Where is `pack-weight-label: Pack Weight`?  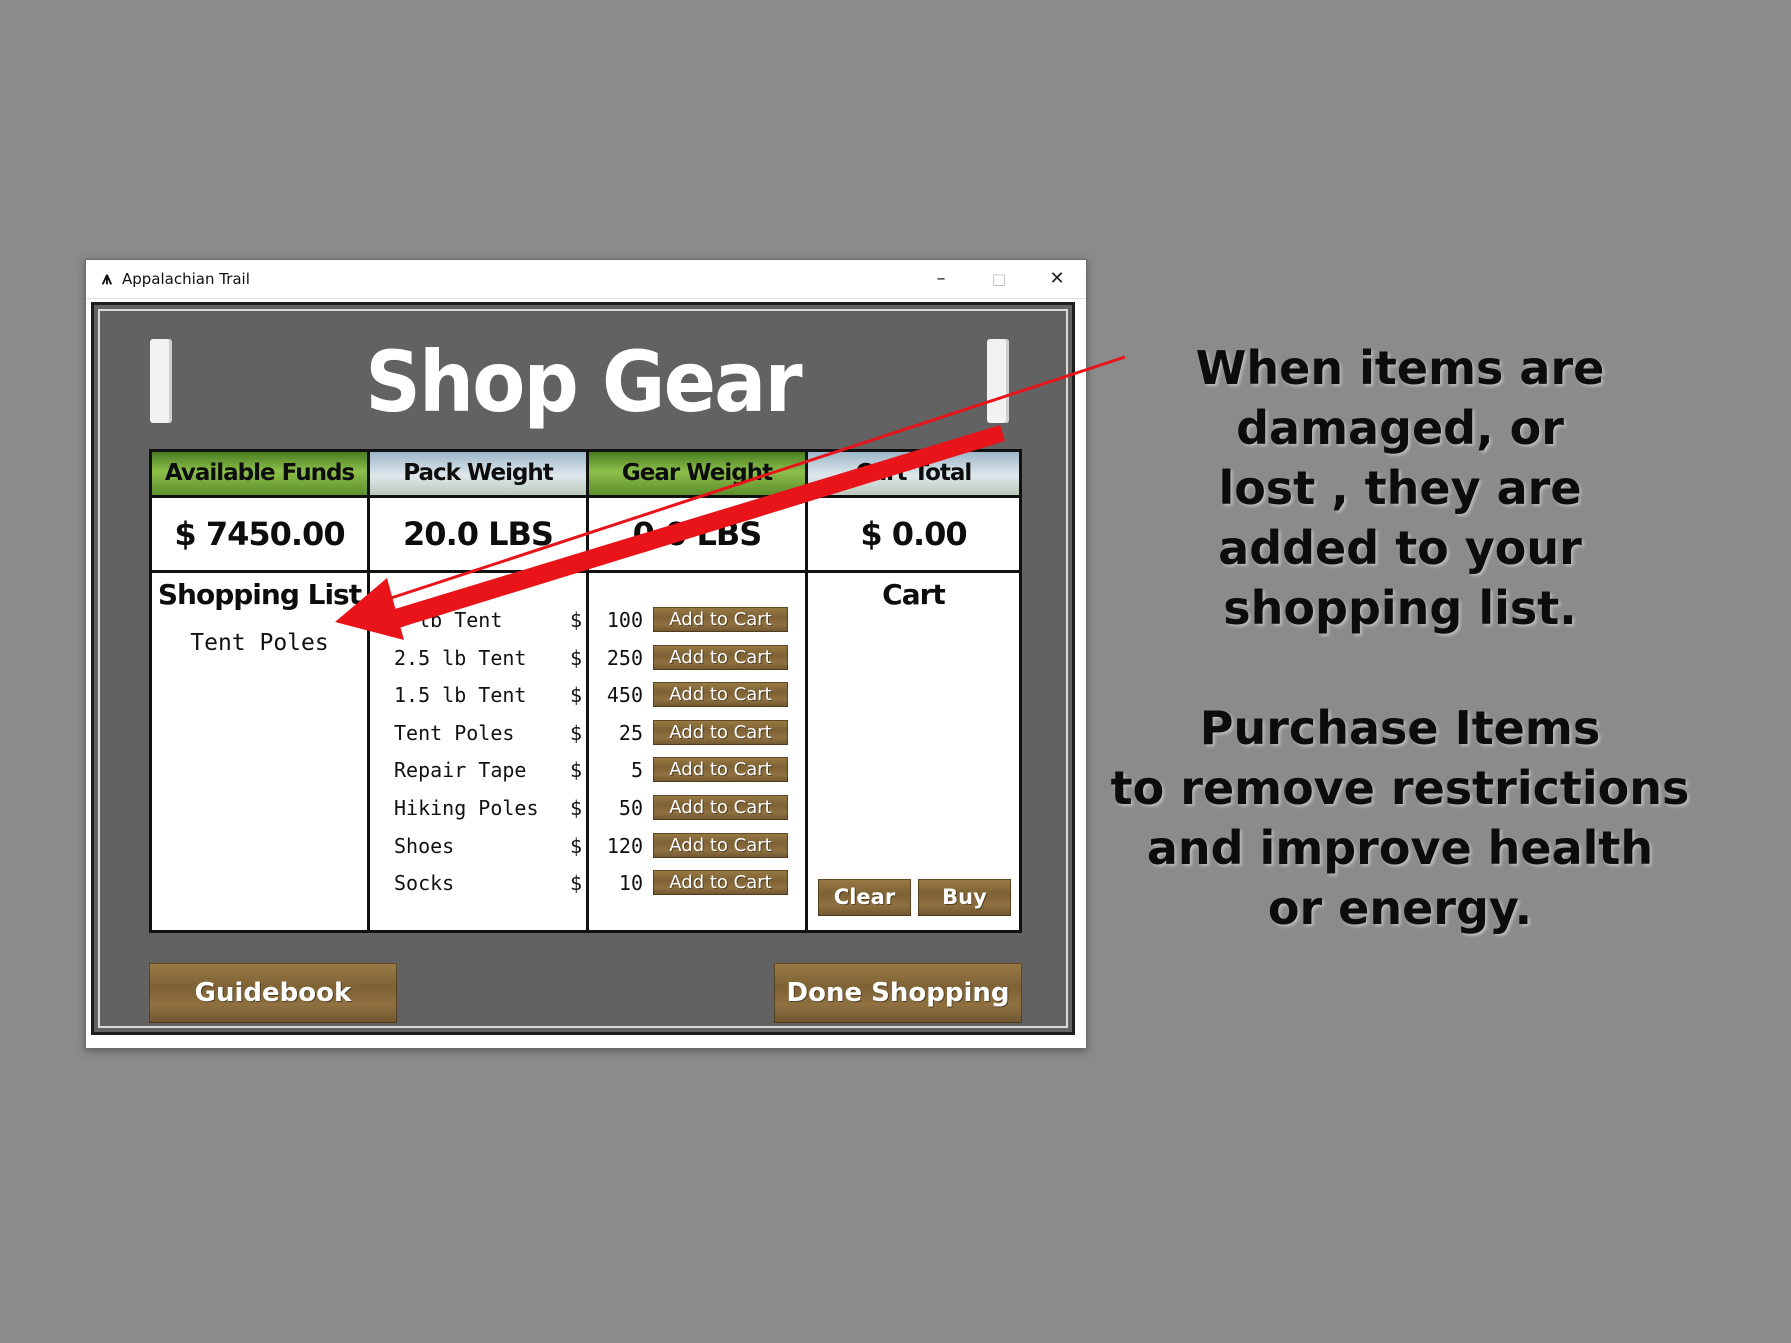
pack-weight-label: Pack Weight is located at coordinates (478, 473).